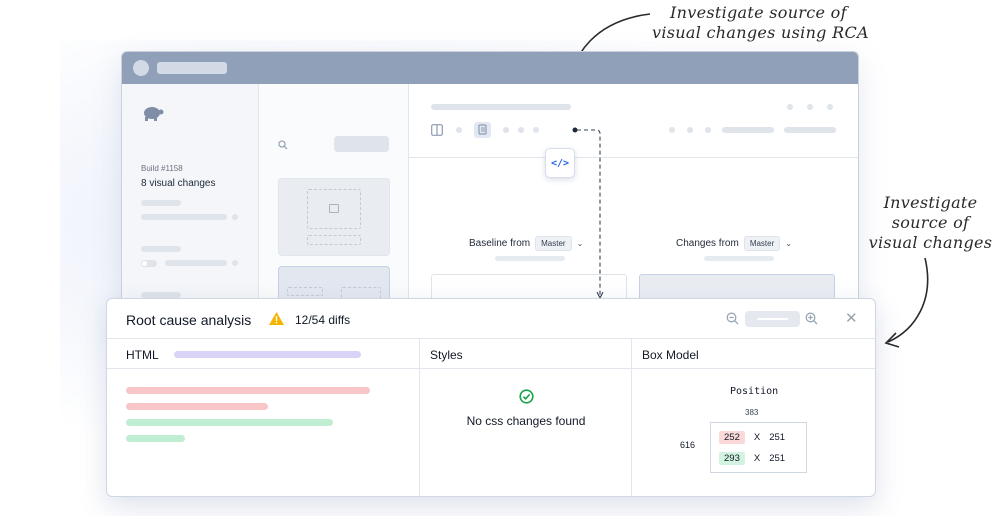  Describe the element at coordinates (670, 355) in the screenshot. I see `box-model-column-title: Box Model` at that location.